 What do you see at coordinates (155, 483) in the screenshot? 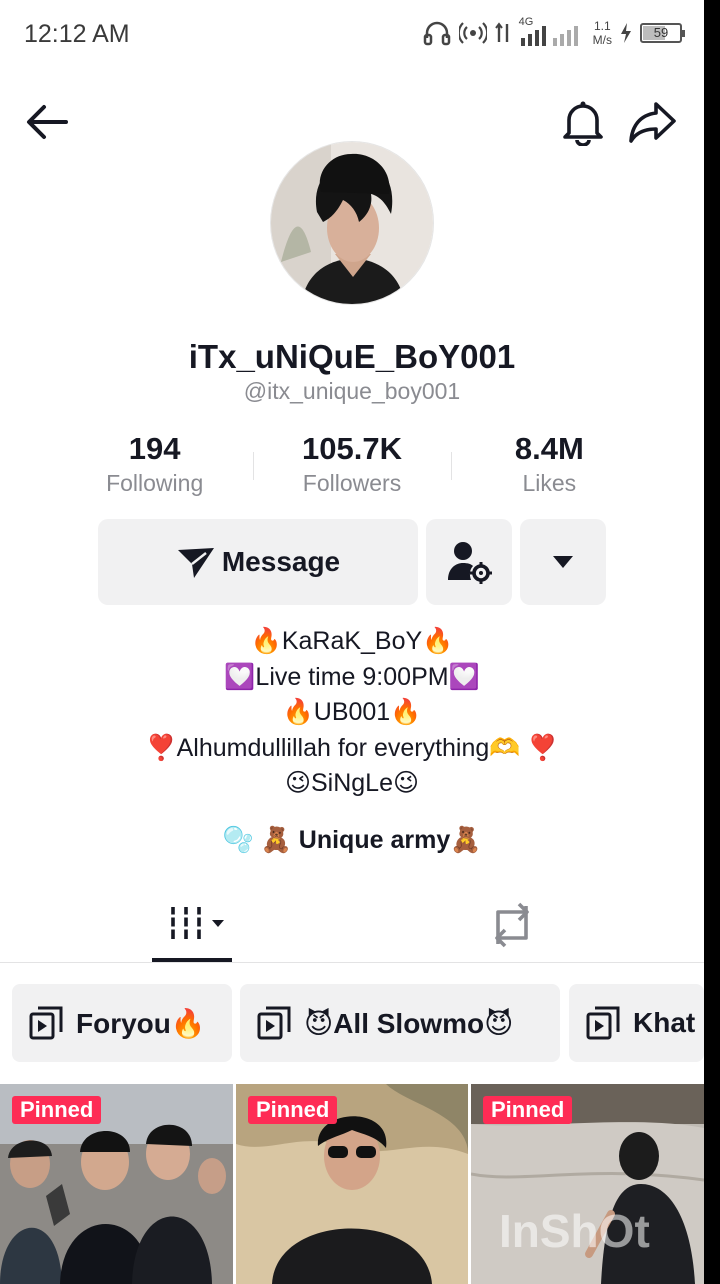
I see `stat-label: Following` at bounding box center [155, 483].